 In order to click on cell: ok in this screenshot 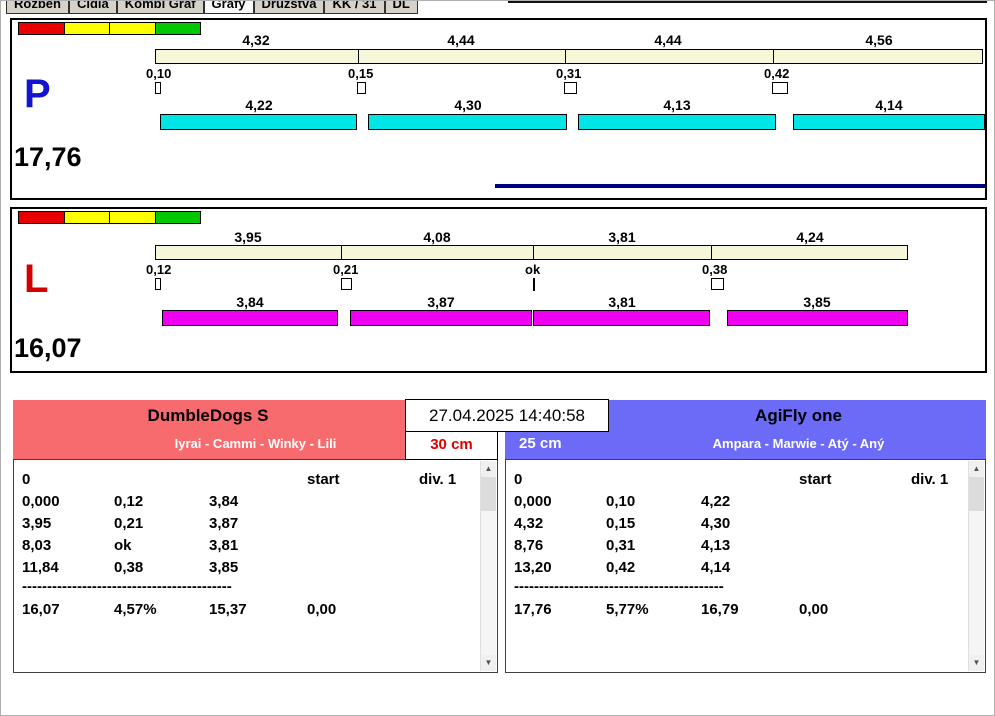, I will do `click(123, 545)`.